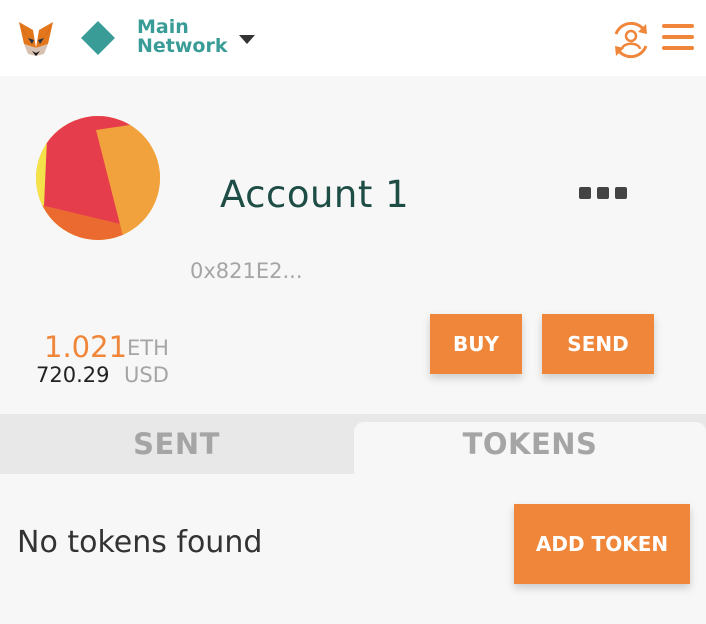 The image size is (706, 624). What do you see at coordinates (36, 38) in the screenshot?
I see `metamask-fox-icon` at bounding box center [36, 38].